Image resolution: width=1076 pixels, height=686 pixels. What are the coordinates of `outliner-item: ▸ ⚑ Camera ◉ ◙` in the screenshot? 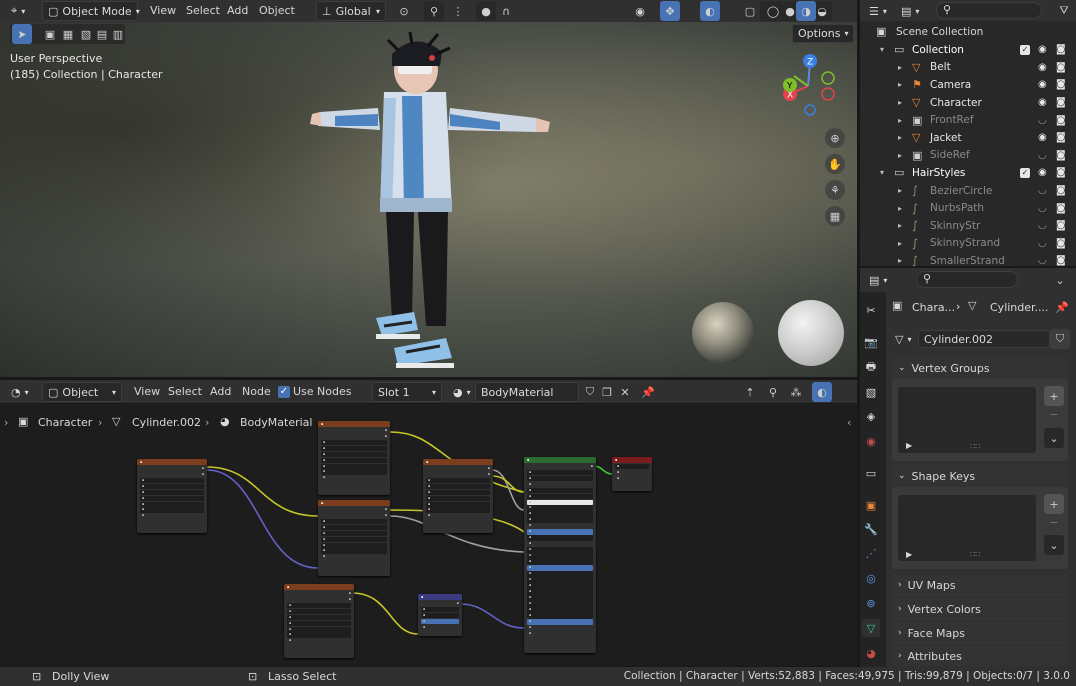 It's located at (968, 85).